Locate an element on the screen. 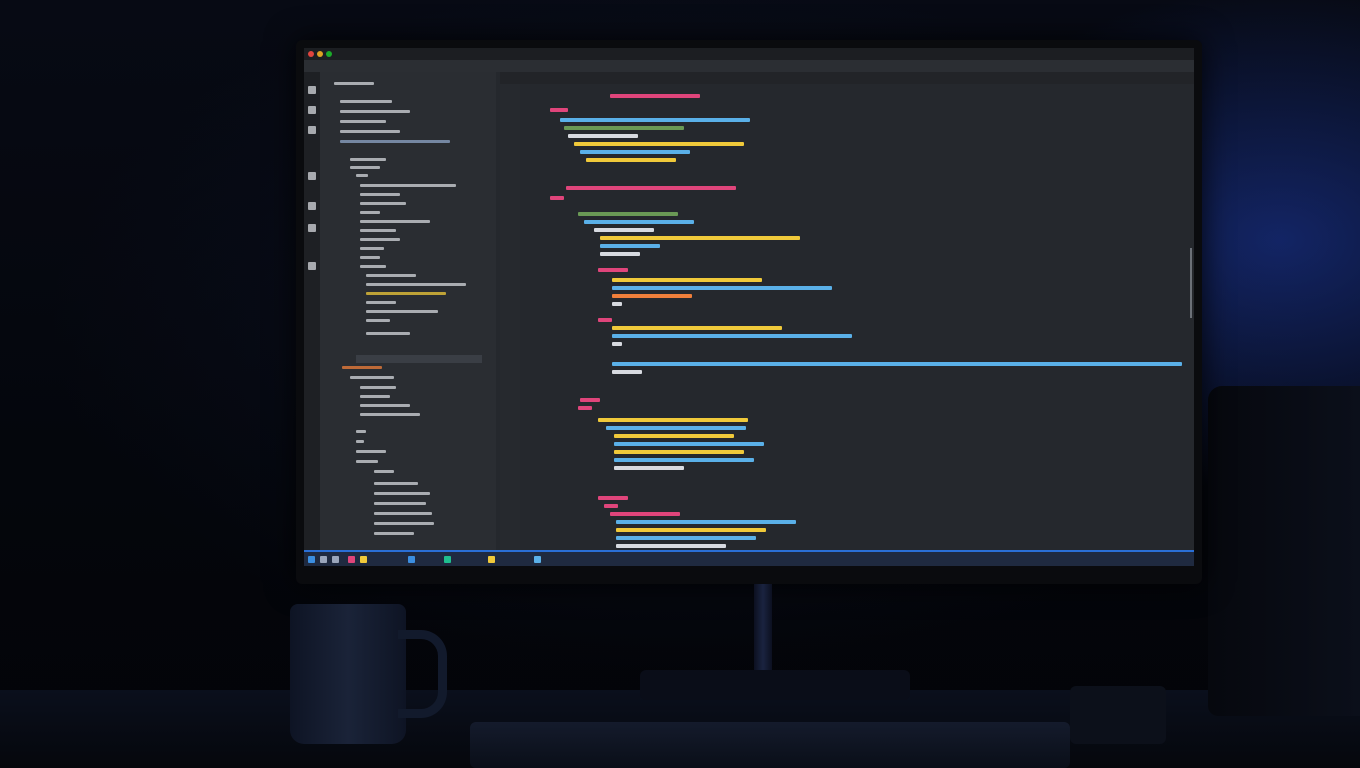 This screenshot has width=1360, height=768. settings-icon is located at coordinates (312, 266).